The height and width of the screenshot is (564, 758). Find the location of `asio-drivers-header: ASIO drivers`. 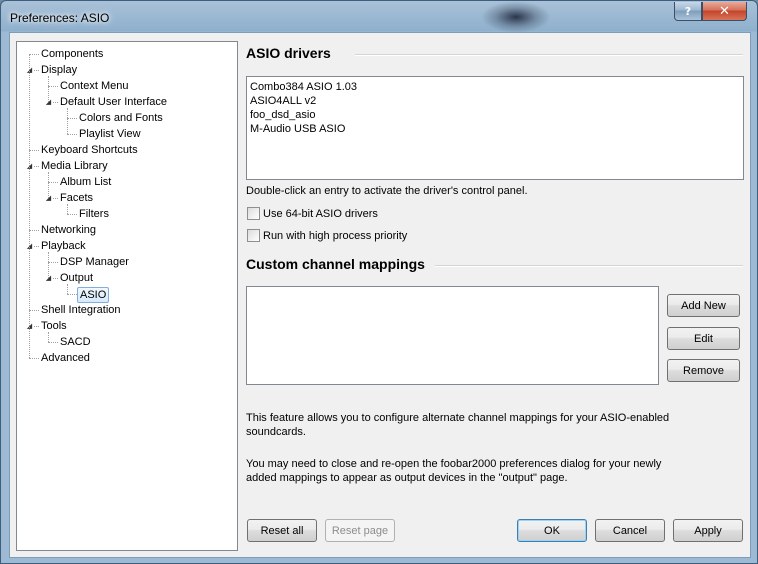

asio-drivers-header: ASIO drivers is located at coordinates (288, 53).